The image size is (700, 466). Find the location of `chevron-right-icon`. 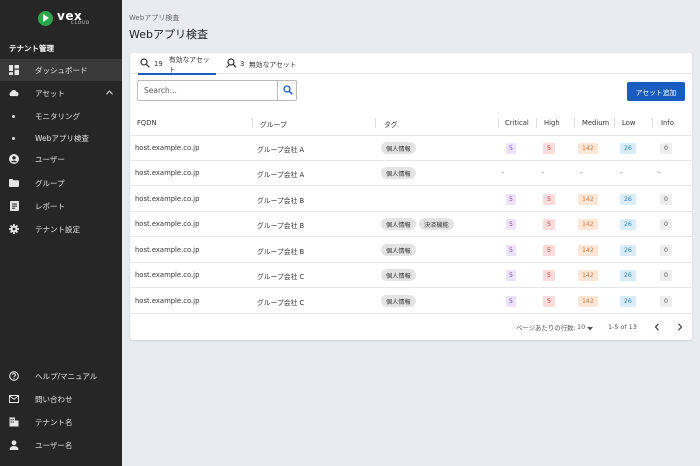

chevron-right-icon is located at coordinates (680, 327).